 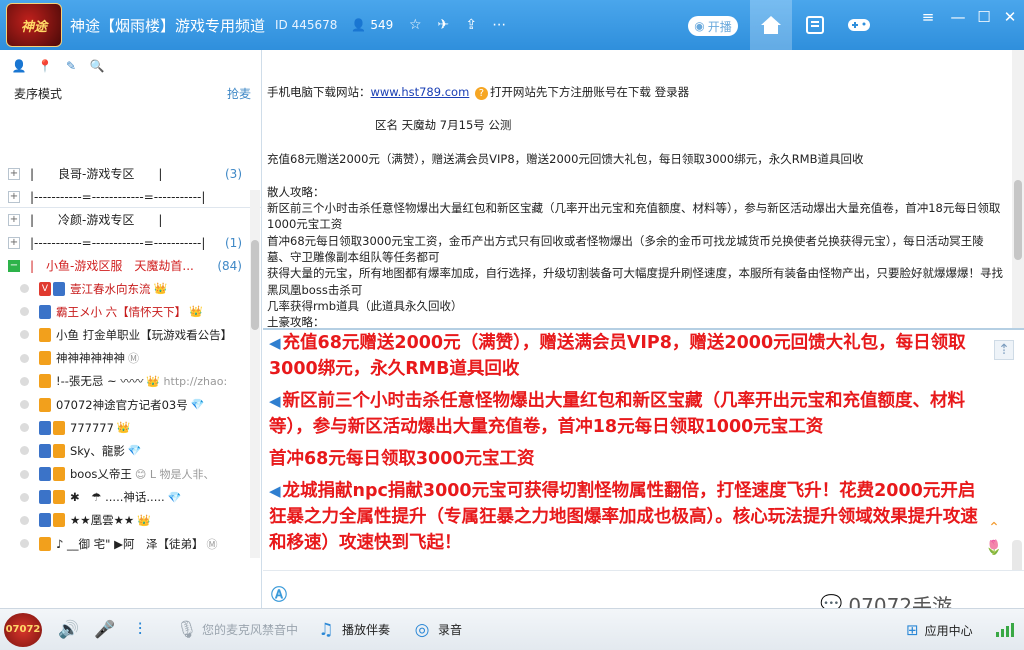 What do you see at coordinates (125, 196) in the screenshot?
I see `channel-item: + |-----------=------------=-----------|` at bounding box center [125, 196].